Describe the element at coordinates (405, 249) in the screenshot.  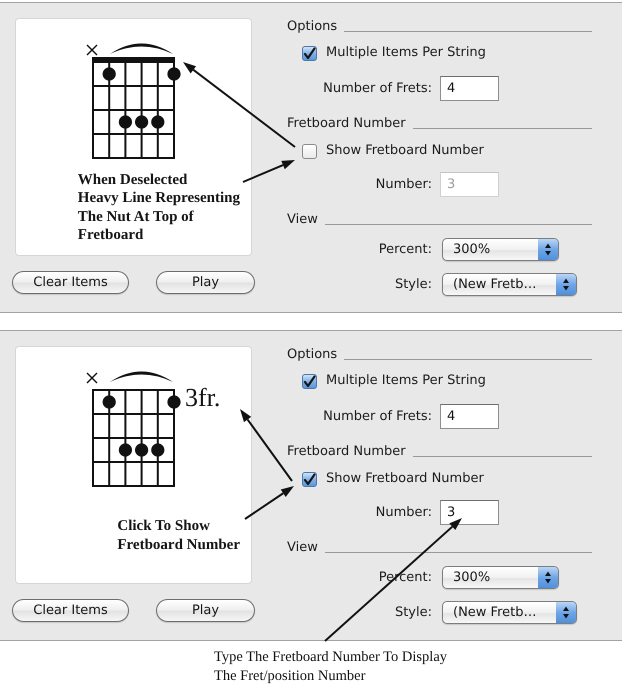
I see `field-label: Percent:` at that location.